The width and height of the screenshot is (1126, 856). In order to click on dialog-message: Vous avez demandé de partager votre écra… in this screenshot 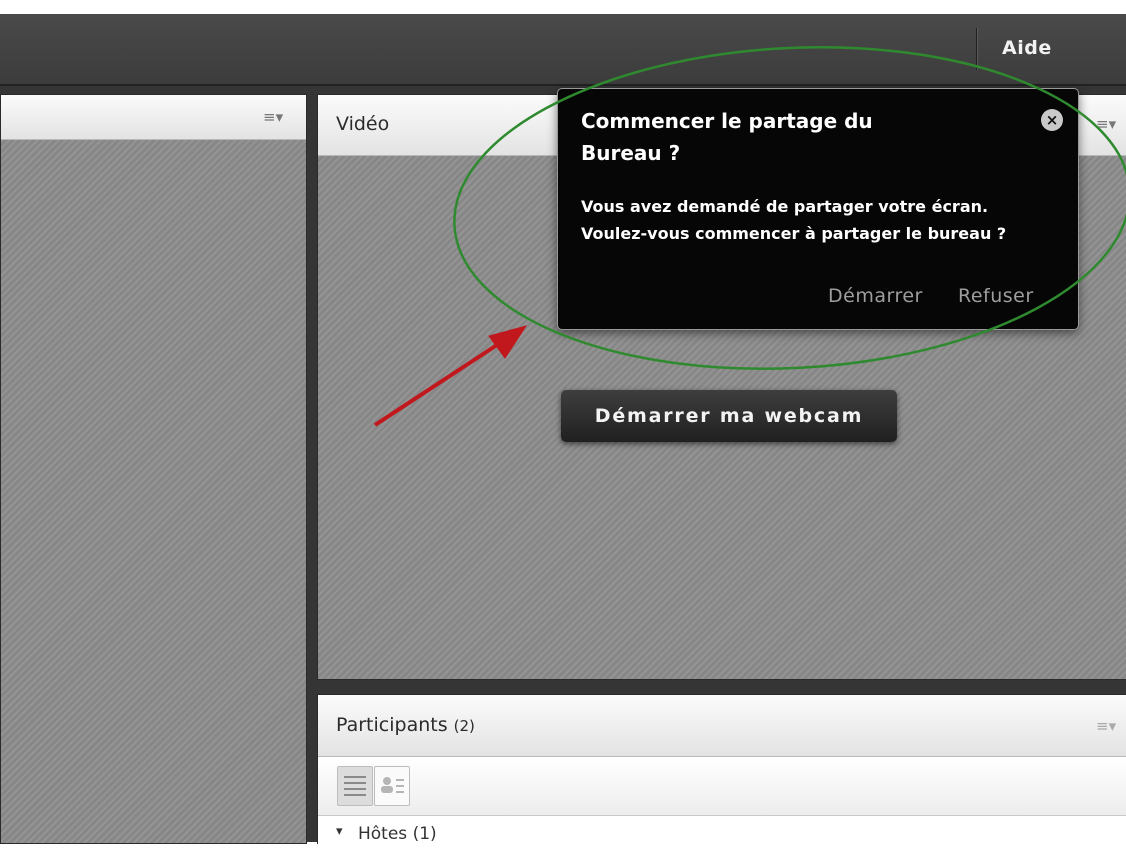, I will do `click(821, 220)`.